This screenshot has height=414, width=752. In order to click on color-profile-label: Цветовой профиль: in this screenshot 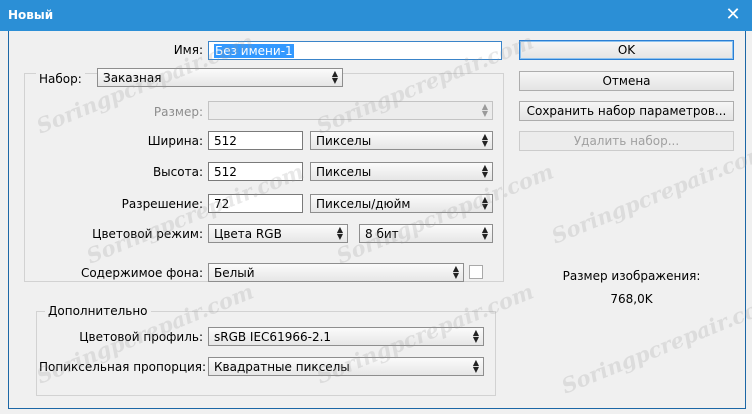, I will do `click(141, 337)`.